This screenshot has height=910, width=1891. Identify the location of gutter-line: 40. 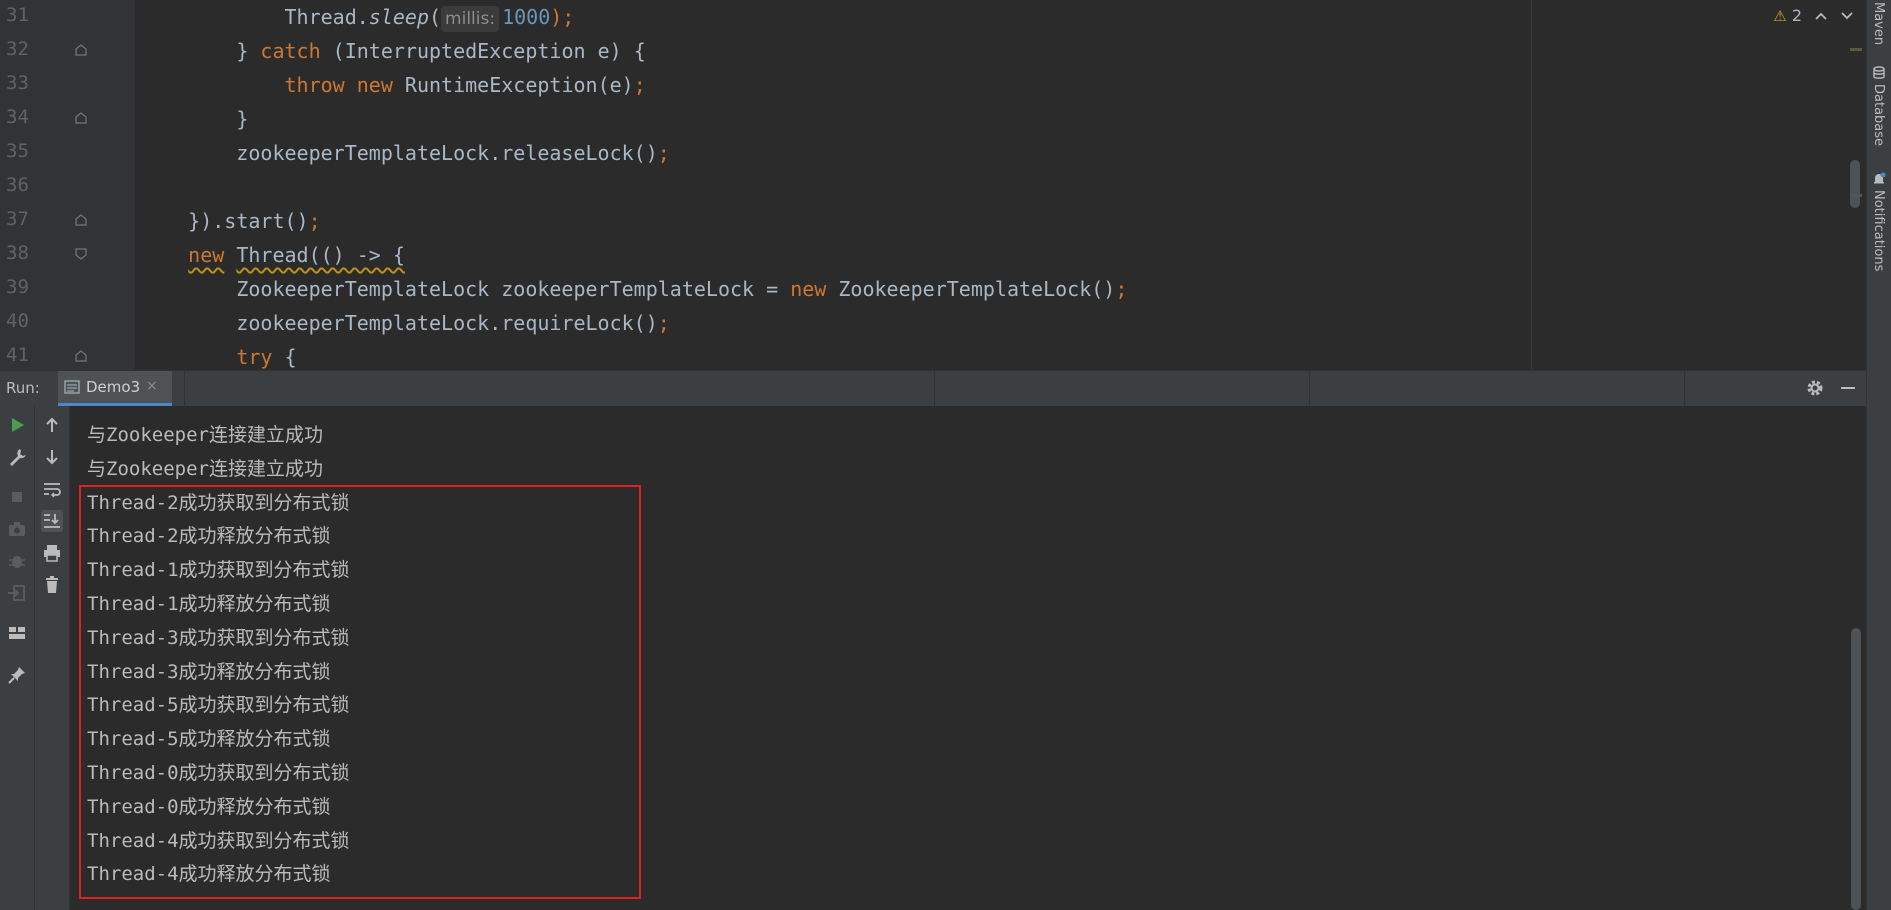
(67, 323).